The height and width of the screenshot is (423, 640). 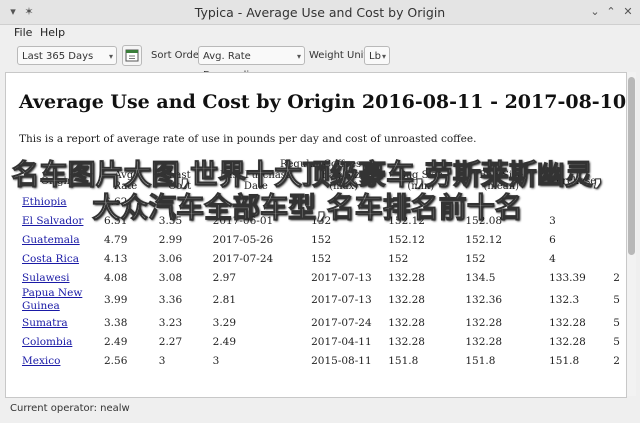 I want to click on table-cell: 3.23, so click(x=170, y=322).